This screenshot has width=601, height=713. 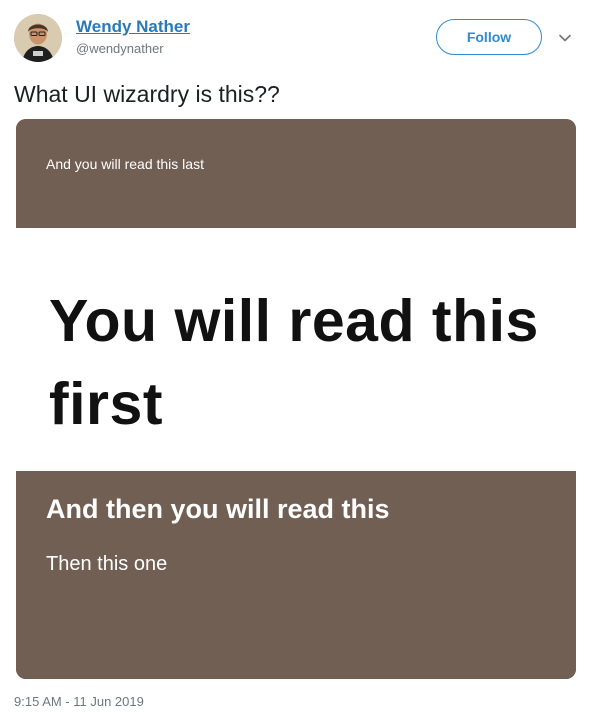 I want to click on tweet-text: What UI wizardry is this??, so click(x=147, y=94).